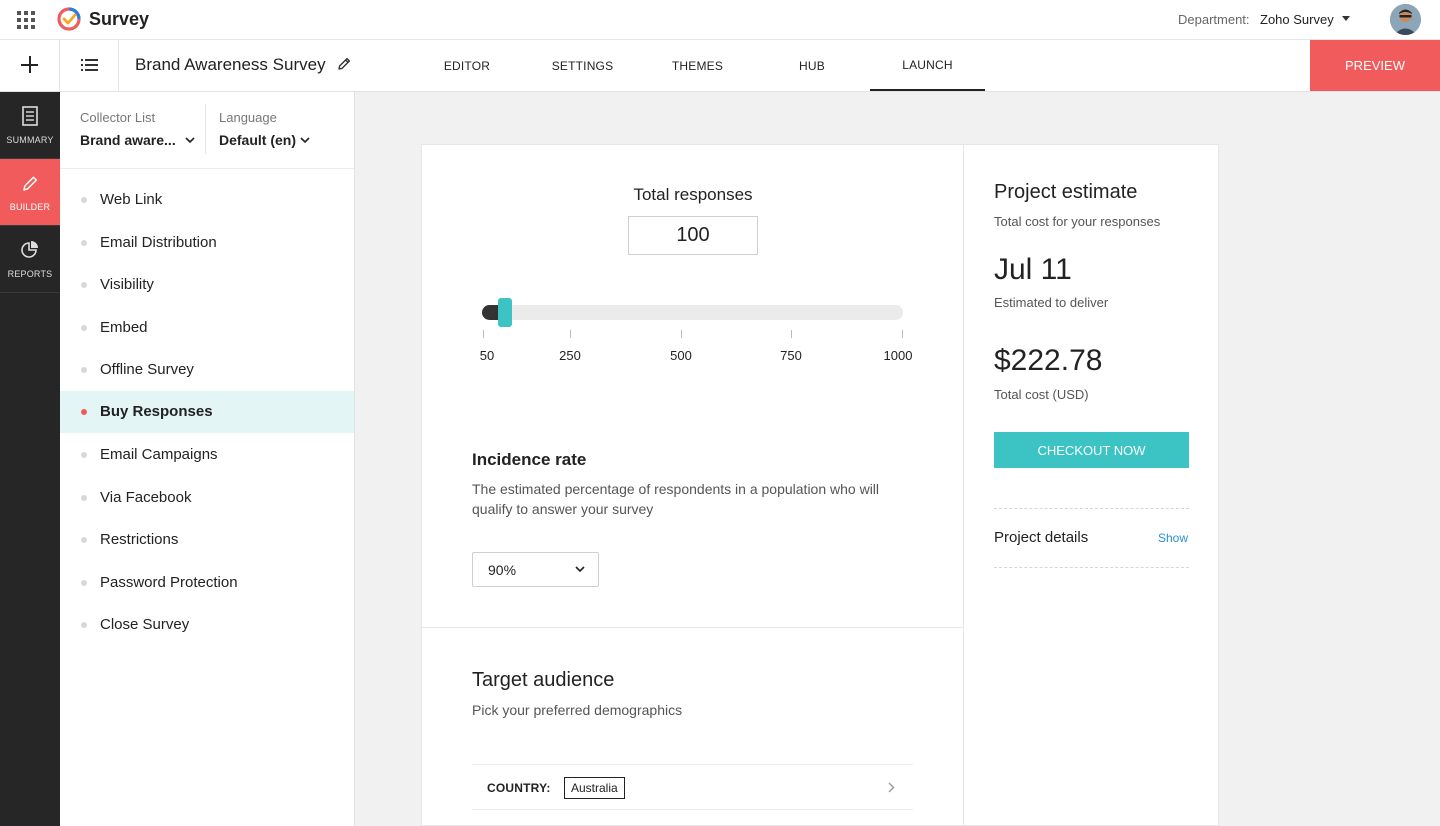  Describe the element at coordinates (207, 370) in the screenshot. I see `collector-item-offline-survey: Offline Survey` at that location.